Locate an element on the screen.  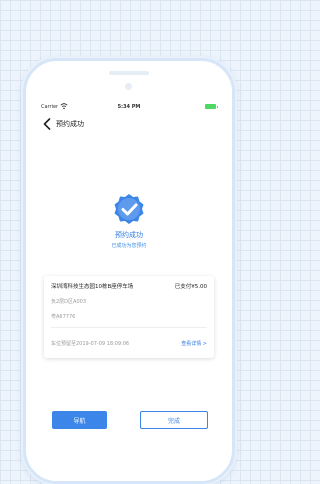
done-button: 完成 is located at coordinates (174, 420).